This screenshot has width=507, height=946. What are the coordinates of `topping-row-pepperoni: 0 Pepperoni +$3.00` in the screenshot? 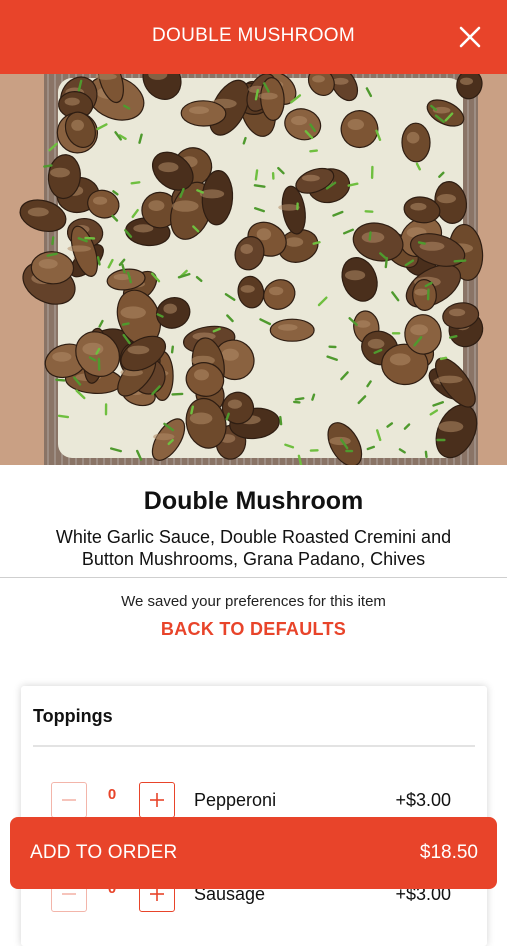 It's located at (254, 802).